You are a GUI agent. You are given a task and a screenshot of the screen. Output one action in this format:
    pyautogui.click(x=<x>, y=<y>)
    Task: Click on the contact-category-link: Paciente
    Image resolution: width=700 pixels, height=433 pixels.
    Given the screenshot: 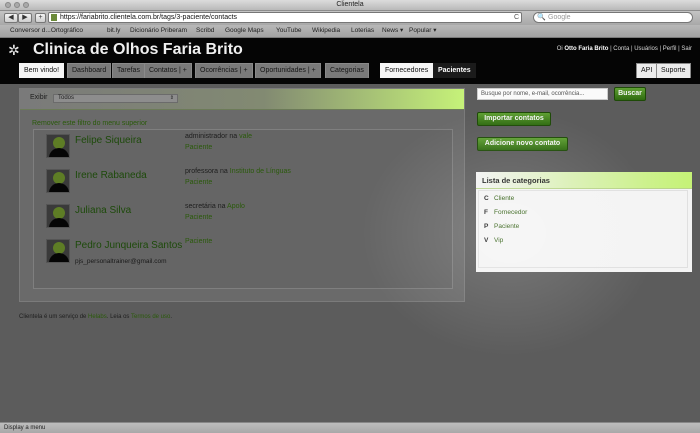 What is the action you would take?
    pyautogui.click(x=198, y=241)
    